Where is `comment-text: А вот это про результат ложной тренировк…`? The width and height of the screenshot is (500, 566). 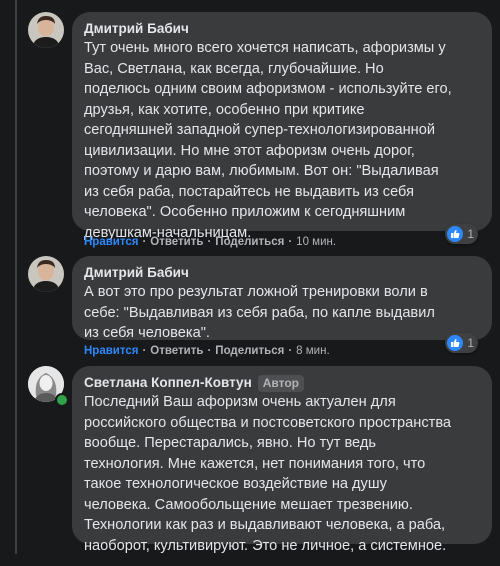
comment-text: А вот это про результат ложной тренировк… is located at coordinates (259, 312).